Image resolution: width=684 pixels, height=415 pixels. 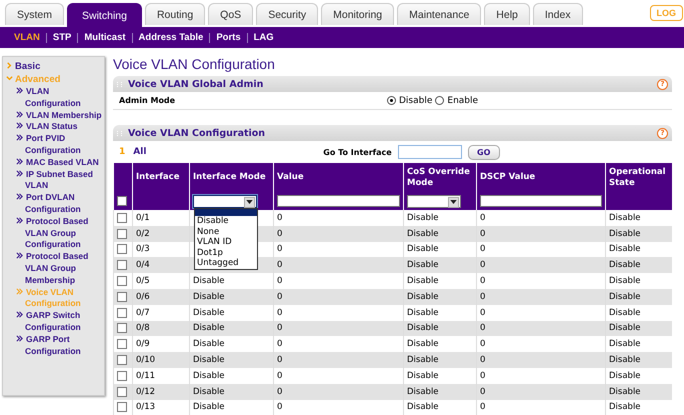 I want to click on value-field, so click(x=338, y=200).